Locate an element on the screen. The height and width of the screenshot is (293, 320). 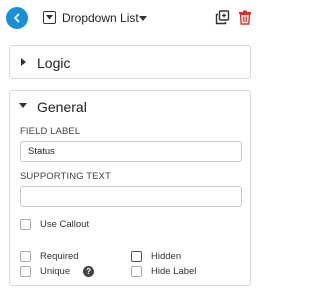
general-section-title: General is located at coordinates (62, 107).